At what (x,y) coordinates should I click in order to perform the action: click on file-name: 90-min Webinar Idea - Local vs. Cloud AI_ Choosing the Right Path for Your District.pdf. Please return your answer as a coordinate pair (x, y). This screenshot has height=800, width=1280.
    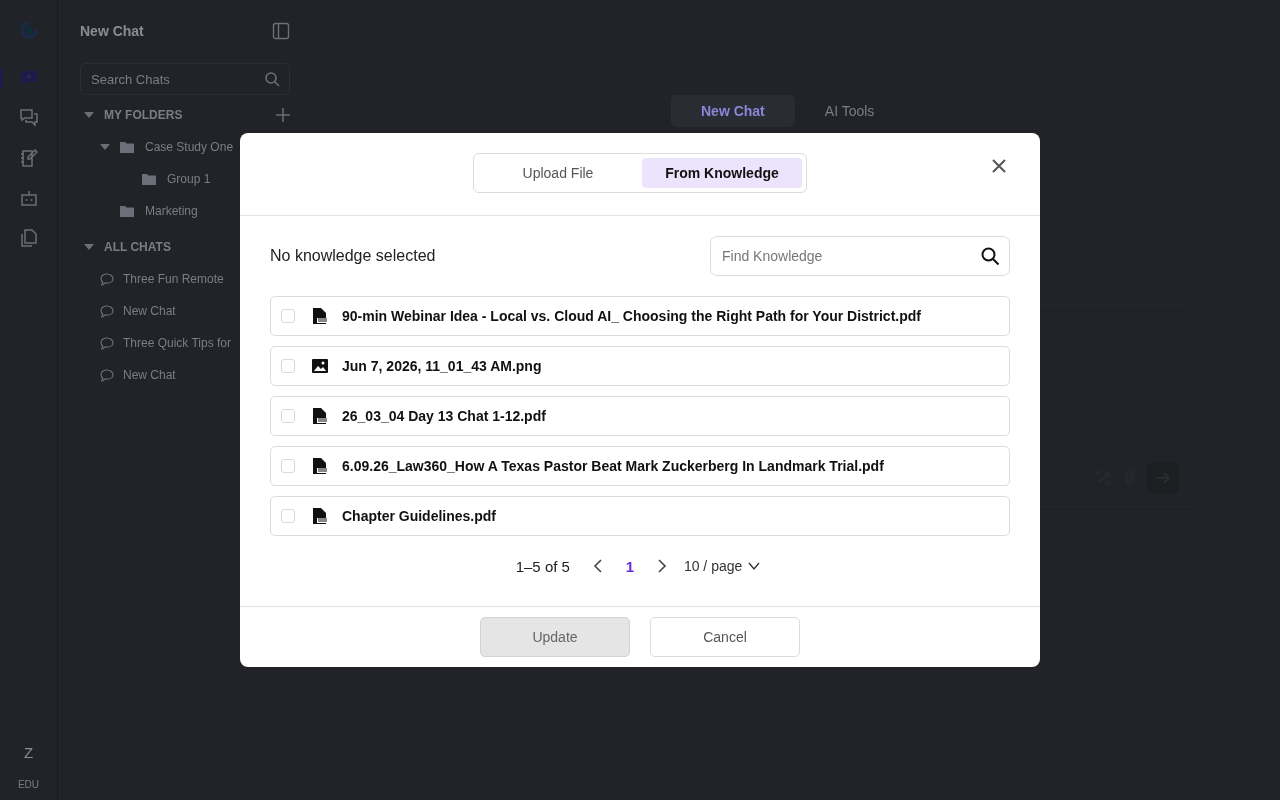
    Looking at the image, I should click on (631, 316).